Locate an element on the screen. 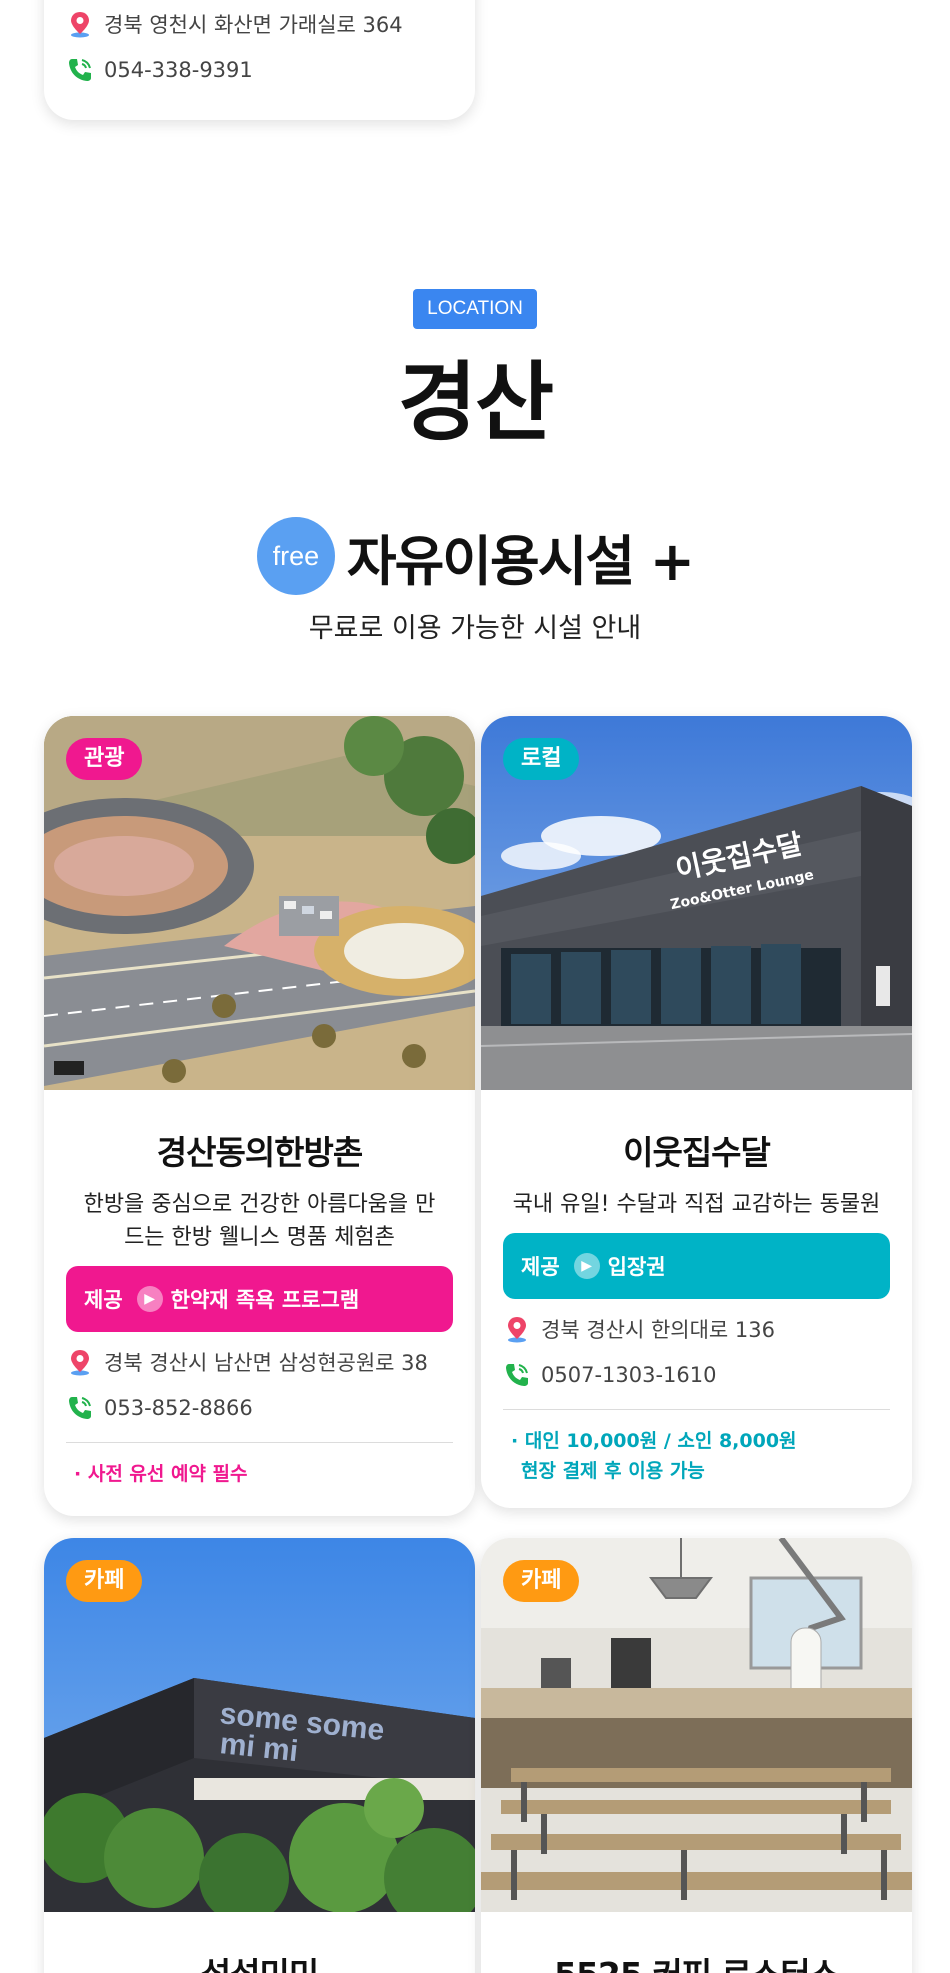  category-badge: 로컬 is located at coordinates (541, 759).